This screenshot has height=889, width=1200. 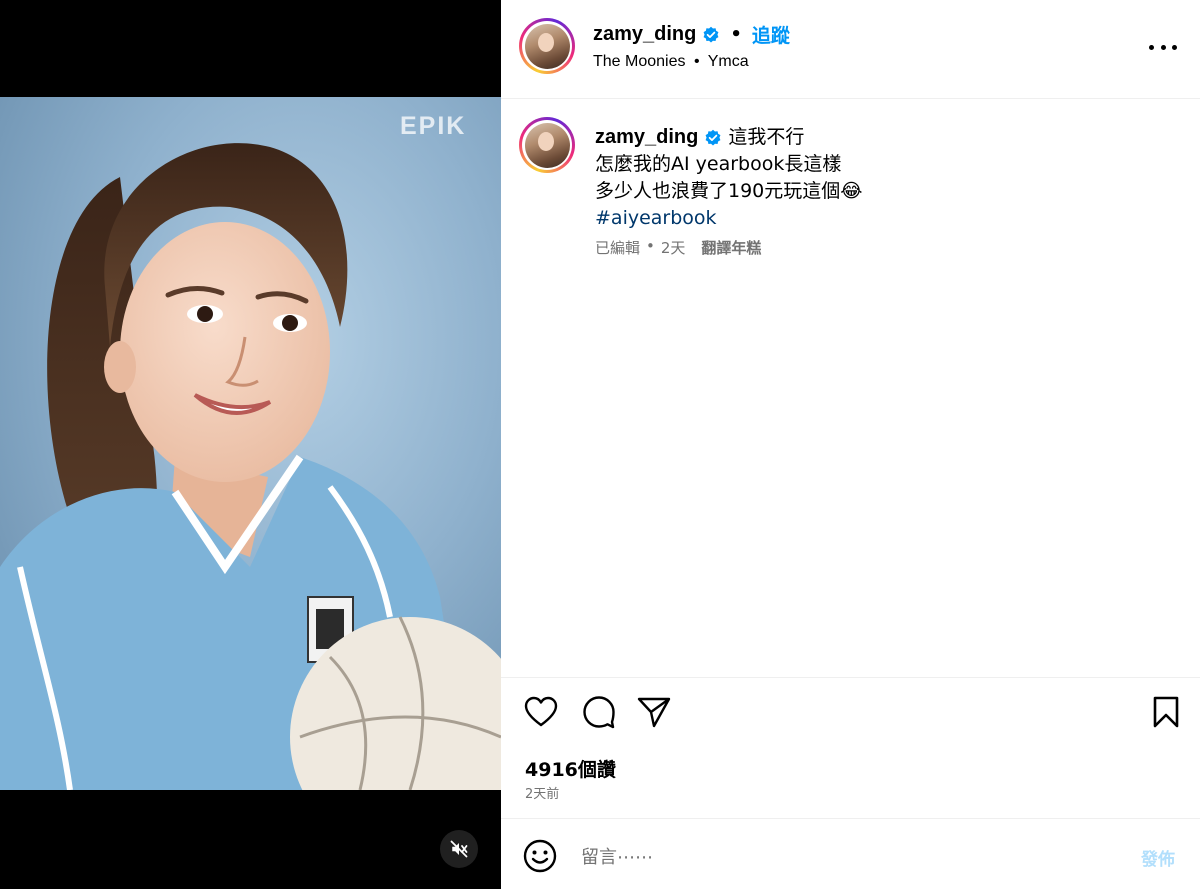 What do you see at coordinates (618, 248) in the screenshot?
I see `edited-label: 已編輯` at bounding box center [618, 248].